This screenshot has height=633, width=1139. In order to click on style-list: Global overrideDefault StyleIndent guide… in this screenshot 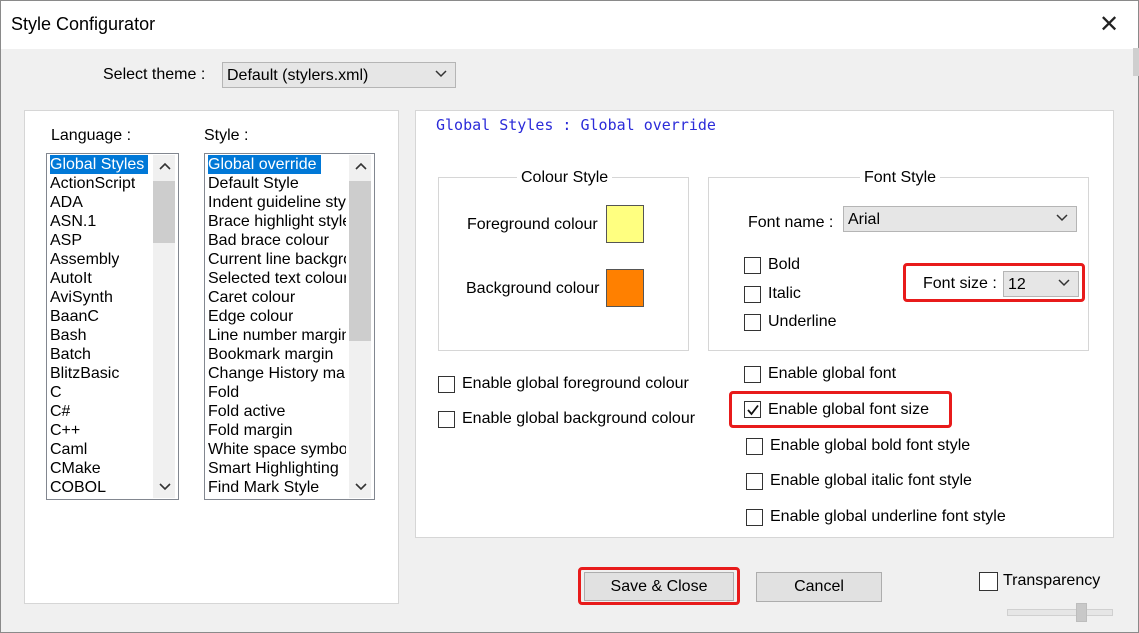, I will do `click(289, 326)`.